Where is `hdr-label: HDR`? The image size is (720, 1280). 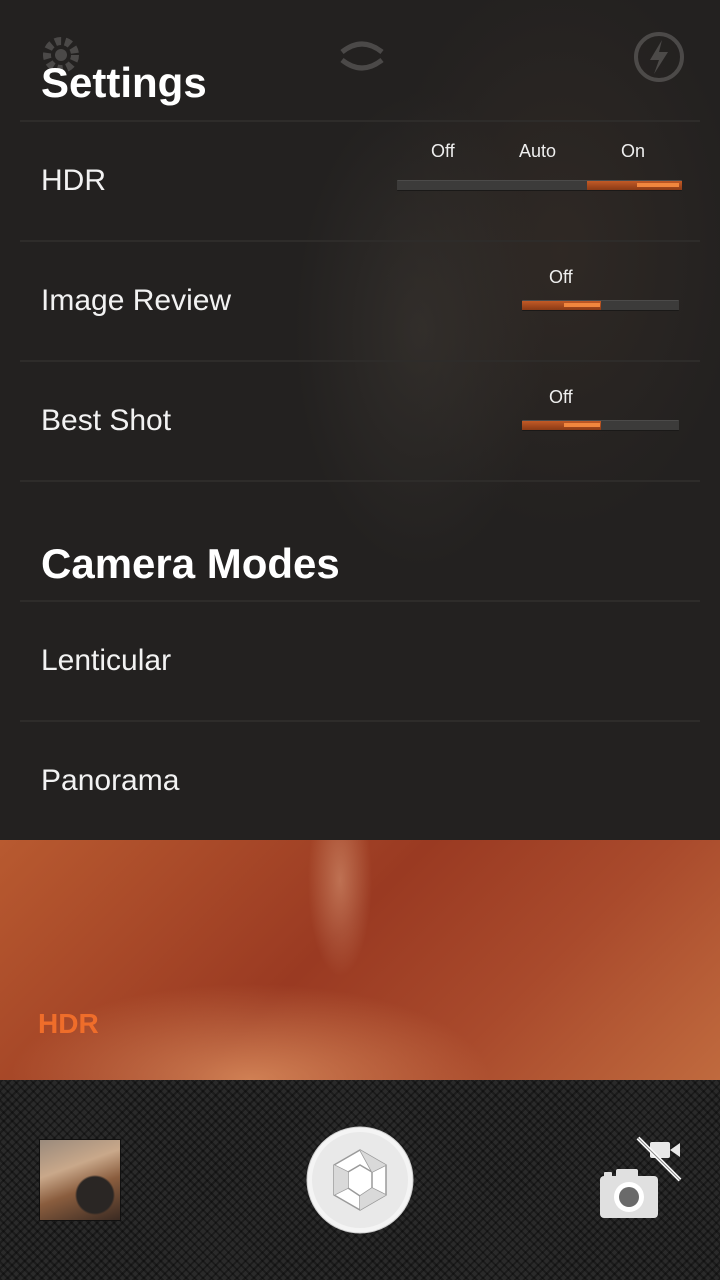 hdr-label: HDR is located at coordinates (73, 180).